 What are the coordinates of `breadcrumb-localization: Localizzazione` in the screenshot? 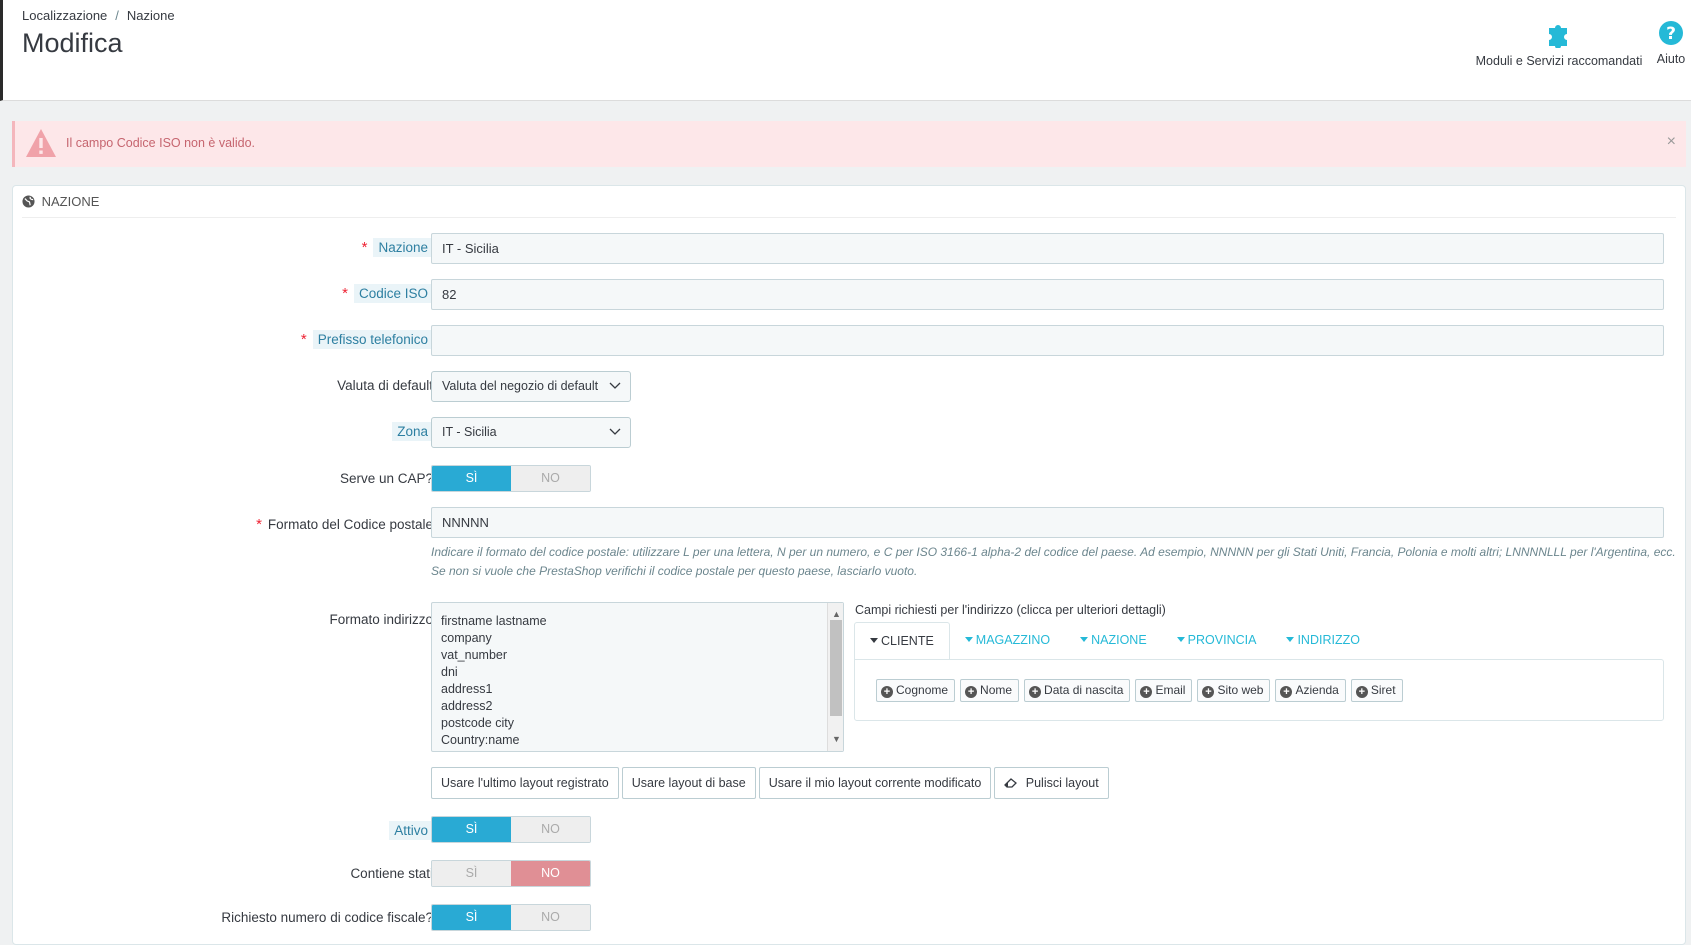 It's located at (64, 15).